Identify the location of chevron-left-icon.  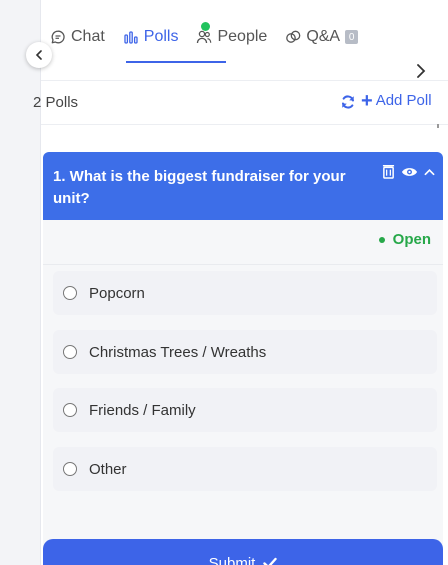
(38, 55).